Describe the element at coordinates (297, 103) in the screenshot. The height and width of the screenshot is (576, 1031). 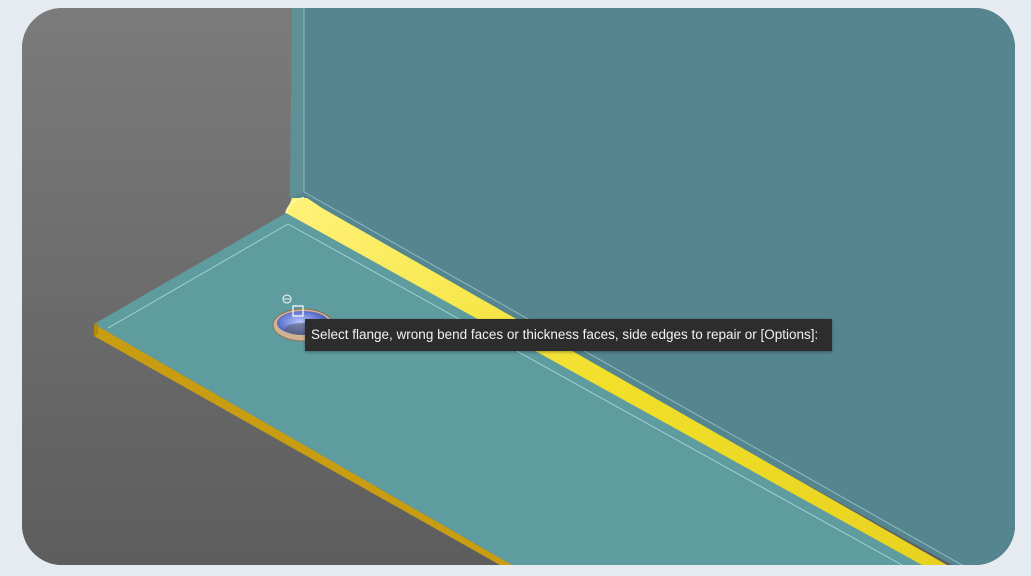
I see `wall-thickness-edge` at that location.